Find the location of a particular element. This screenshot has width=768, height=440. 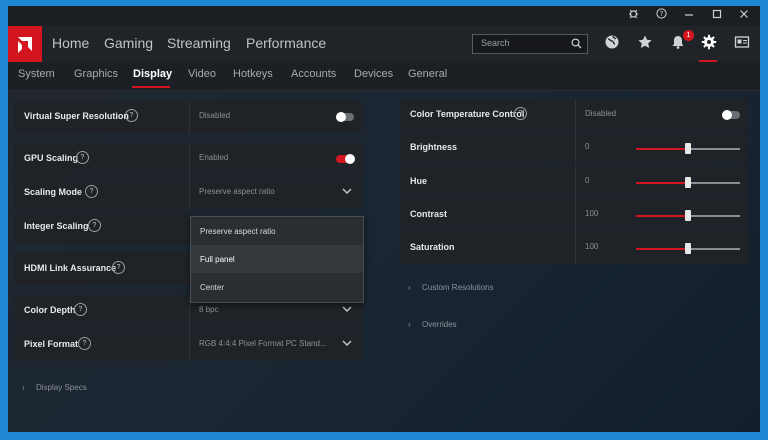

gpu-scaling-toggle is located at coordinates (345, 159).